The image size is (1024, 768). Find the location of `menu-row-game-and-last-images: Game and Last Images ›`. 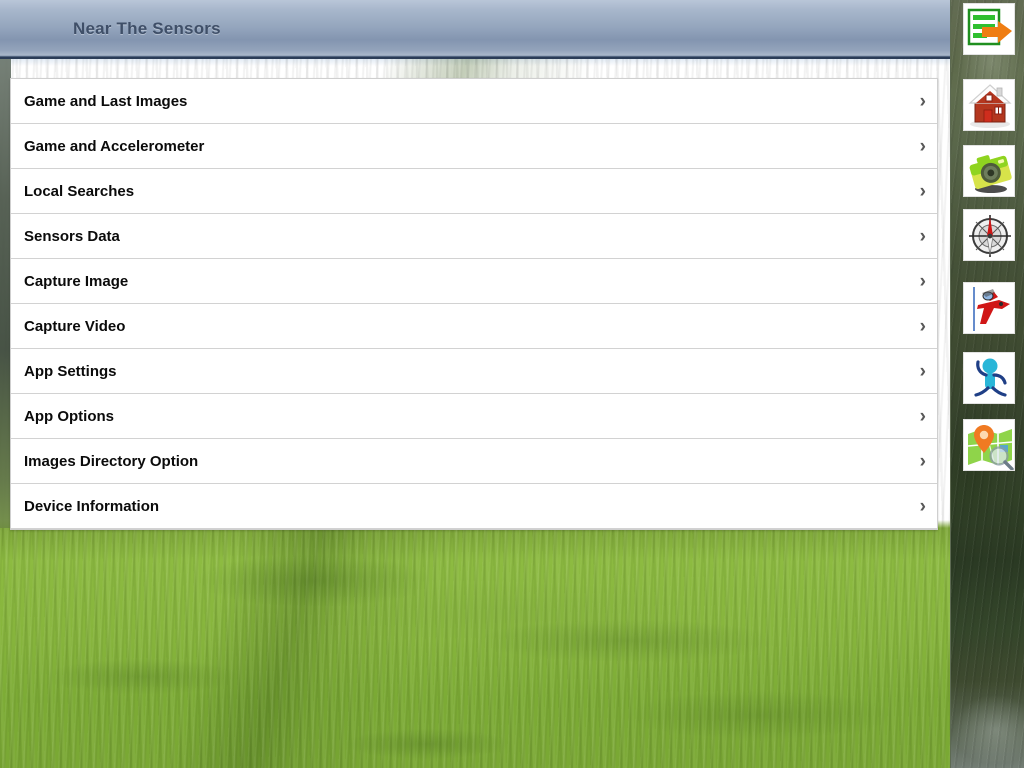

menu-row-game-and-last-images: Game and Last Images › is located at coordinates (474, 101).